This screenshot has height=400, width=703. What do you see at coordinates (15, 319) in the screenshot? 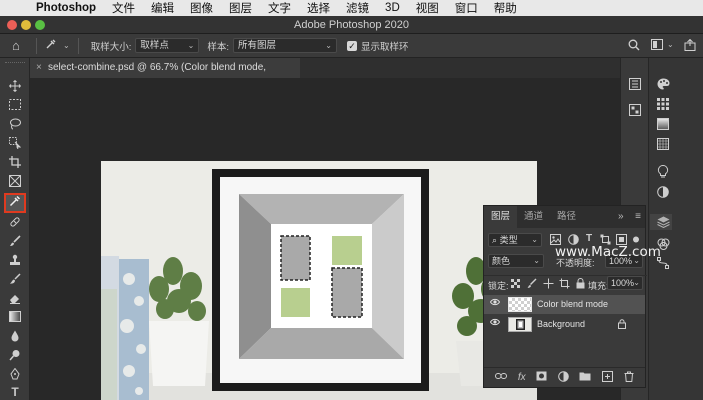
I see `gradient-icon` at bounding box center [15, 319].